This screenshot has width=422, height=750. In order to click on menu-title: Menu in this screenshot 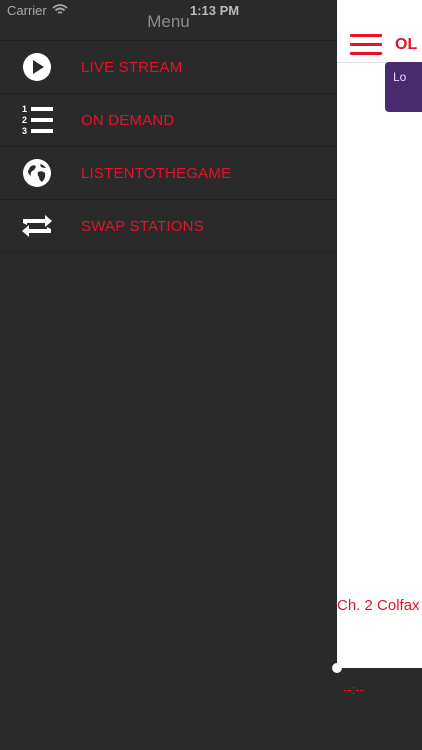, I will do `click(168, 21)`.